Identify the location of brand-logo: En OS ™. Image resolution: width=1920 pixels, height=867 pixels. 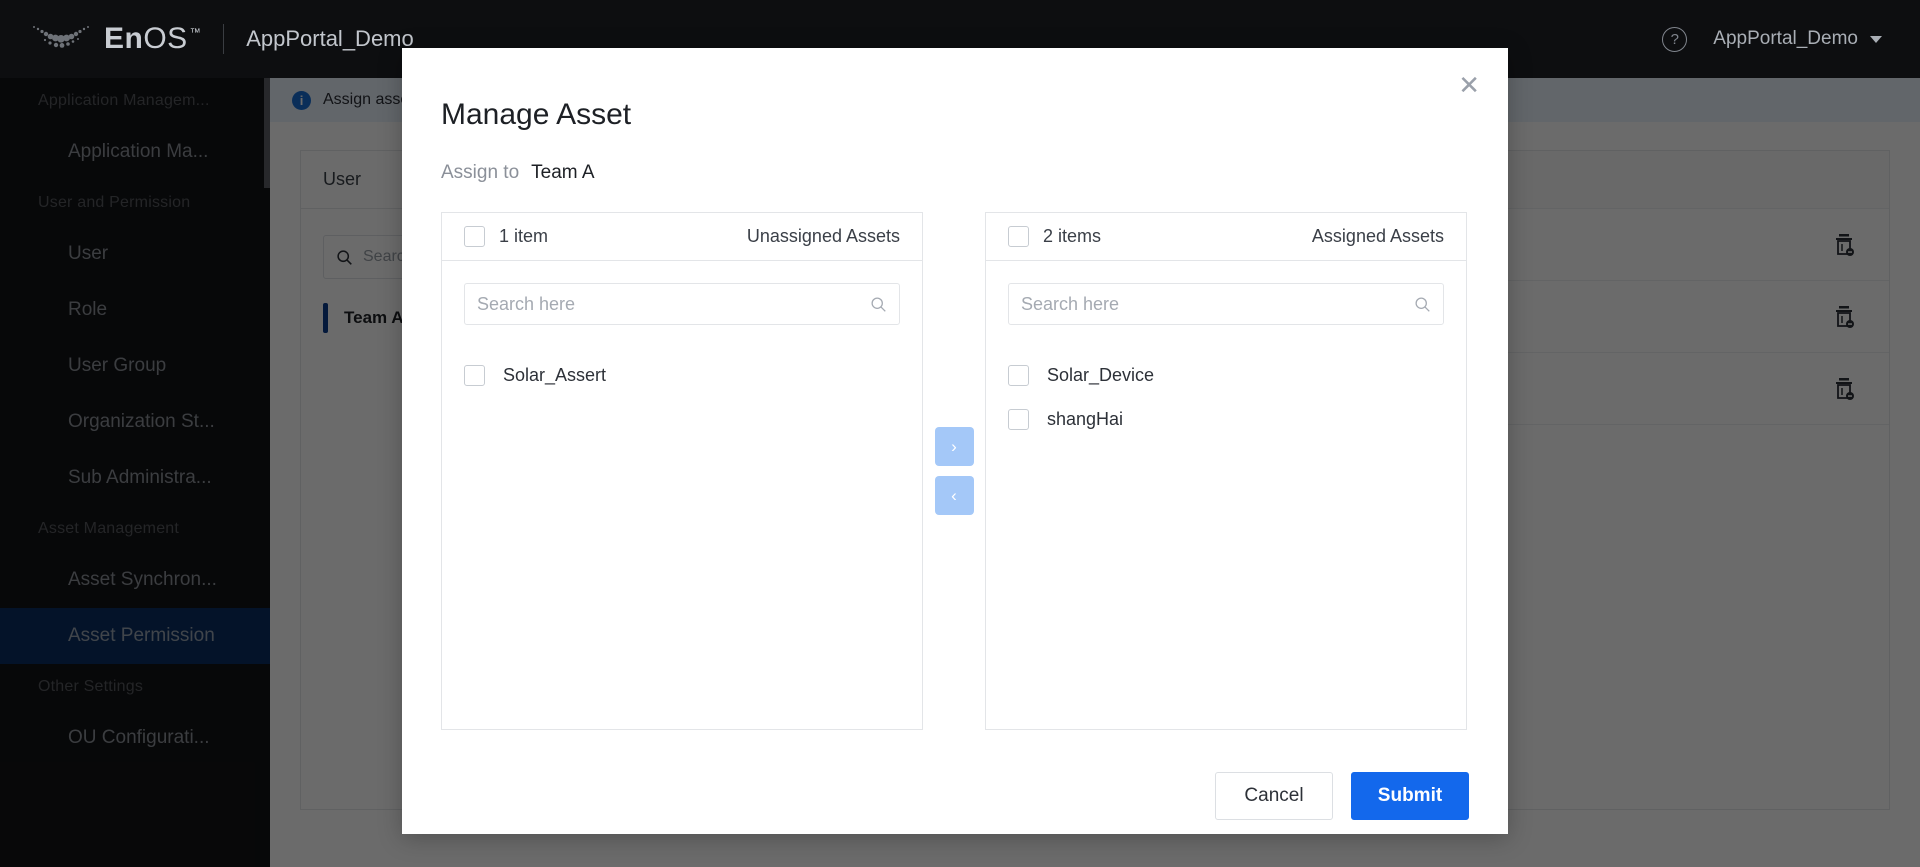
(100, 39).